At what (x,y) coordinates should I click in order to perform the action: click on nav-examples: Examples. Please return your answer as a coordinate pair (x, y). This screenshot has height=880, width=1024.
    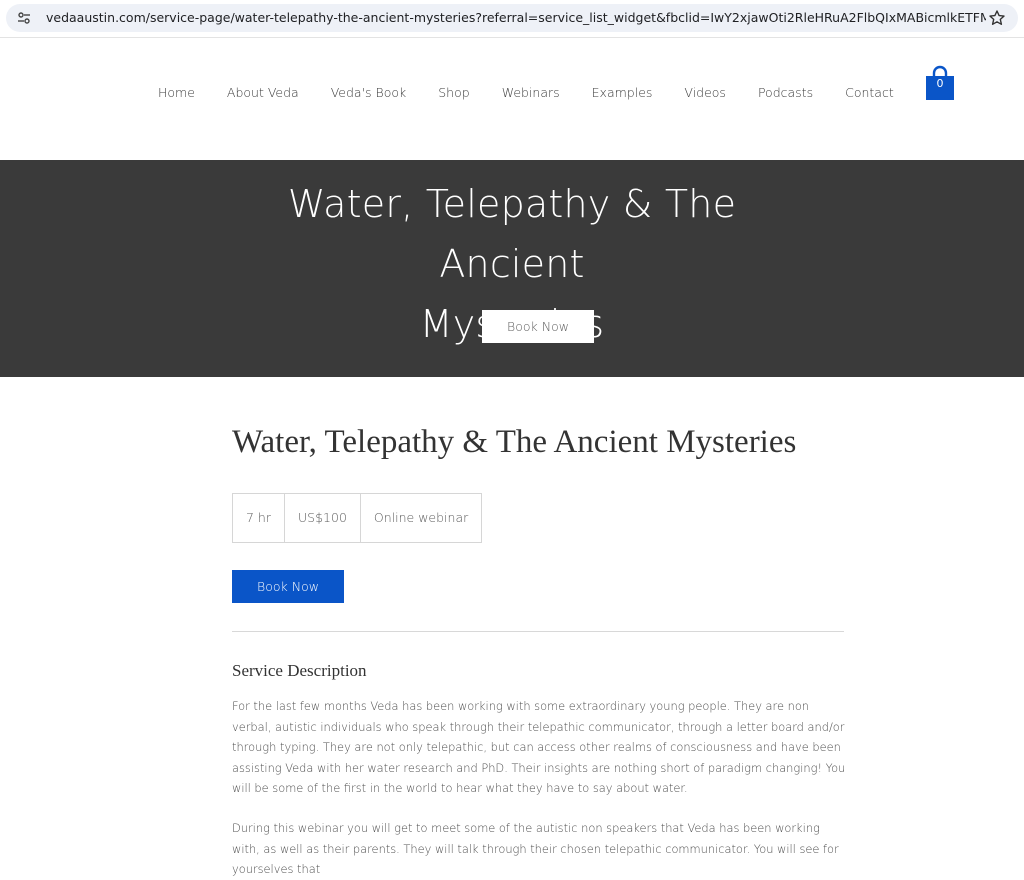
    Looking at the image, I should click on (622, 92).